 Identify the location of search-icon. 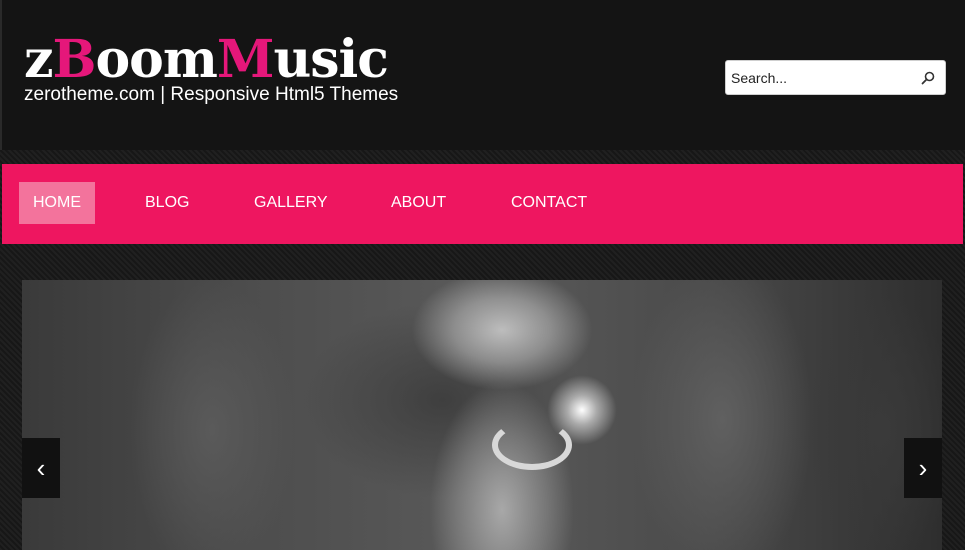
(928, 78).